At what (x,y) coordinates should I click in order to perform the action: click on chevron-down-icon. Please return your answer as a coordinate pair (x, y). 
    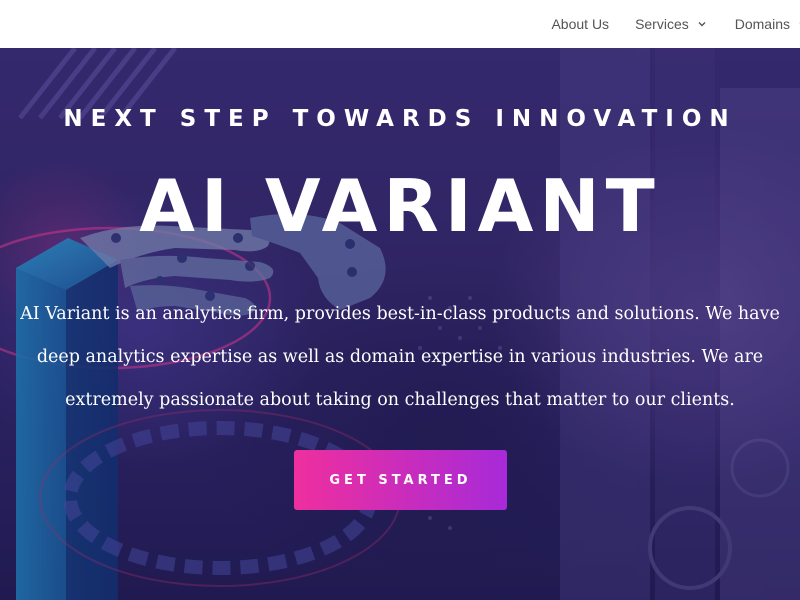
    Looking at the image, I should click on (702, 24).